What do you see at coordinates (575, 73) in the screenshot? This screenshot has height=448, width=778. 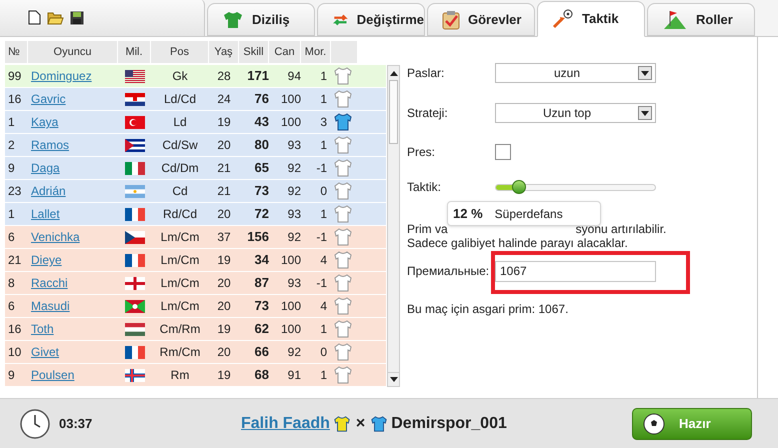 I see `passes-dropdown: uzun` at bounding box center [575, 73].